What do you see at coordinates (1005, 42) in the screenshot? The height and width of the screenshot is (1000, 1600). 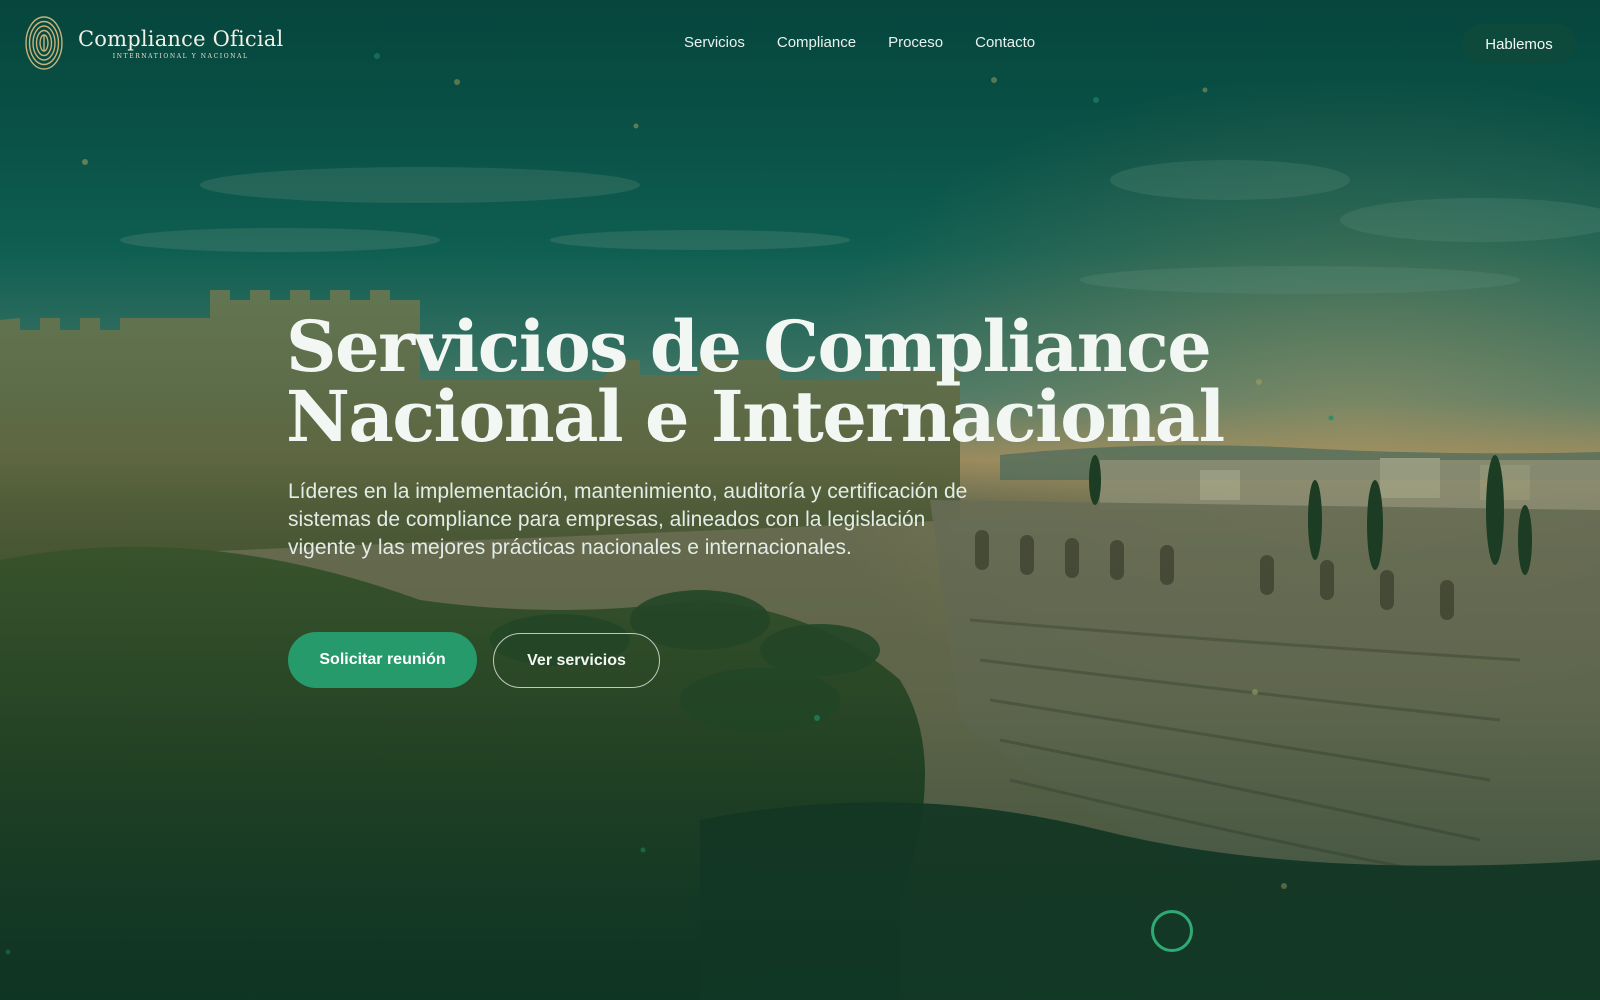 I see `nav-link-contacto: Contacto` at bounding box center [1005, 42].